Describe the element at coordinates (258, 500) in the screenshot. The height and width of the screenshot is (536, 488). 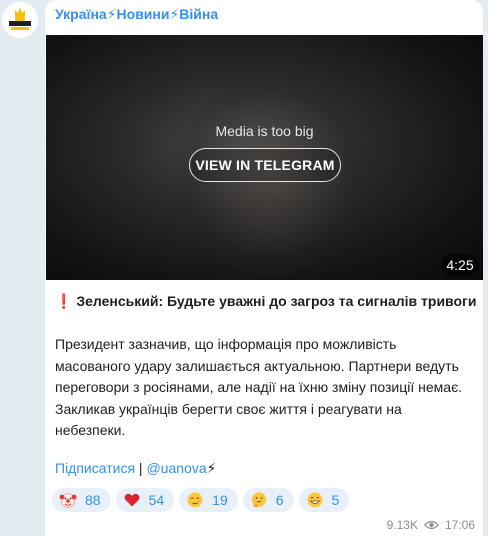
I see `thinking-face-icon` at that location.